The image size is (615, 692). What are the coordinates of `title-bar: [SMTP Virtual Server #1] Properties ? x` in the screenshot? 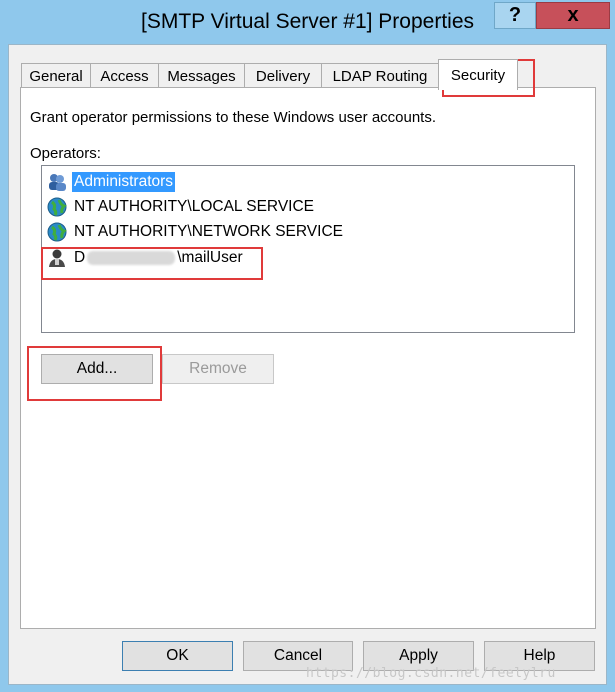 It's located at (307, 22).